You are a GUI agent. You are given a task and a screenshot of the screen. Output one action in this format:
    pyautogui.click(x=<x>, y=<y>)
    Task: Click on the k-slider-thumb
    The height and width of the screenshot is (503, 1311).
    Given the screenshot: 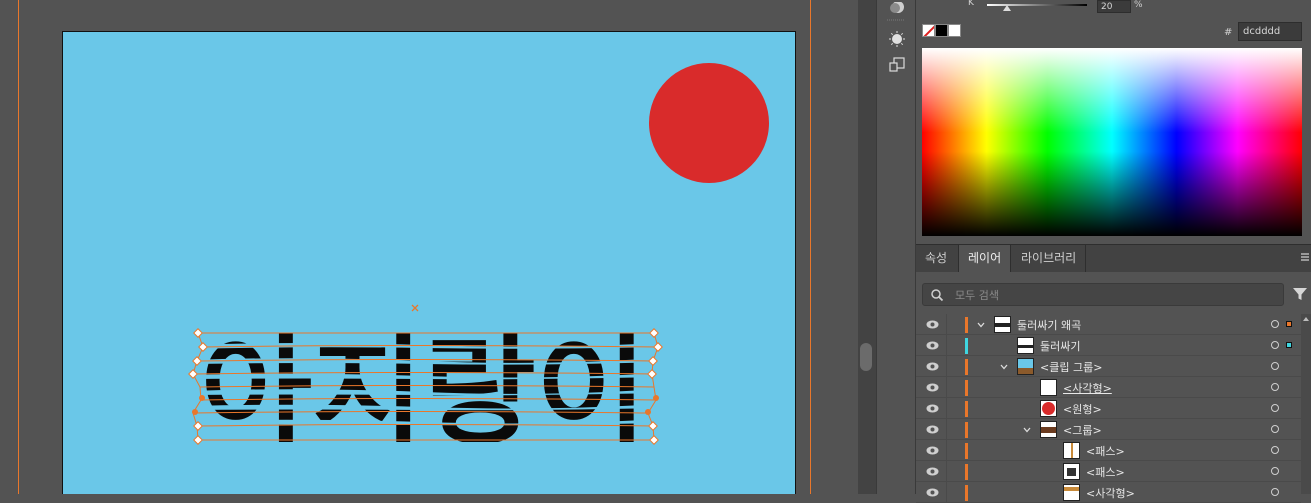 What is the action you would take?
    pyautogui.click(x=1007, y=8)
    